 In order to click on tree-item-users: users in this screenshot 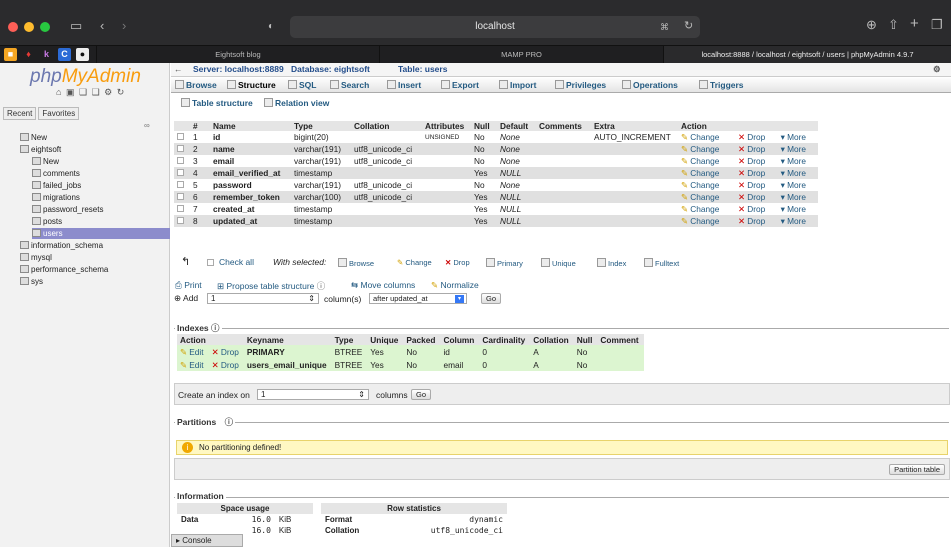, I will do `click(101, 233)`.